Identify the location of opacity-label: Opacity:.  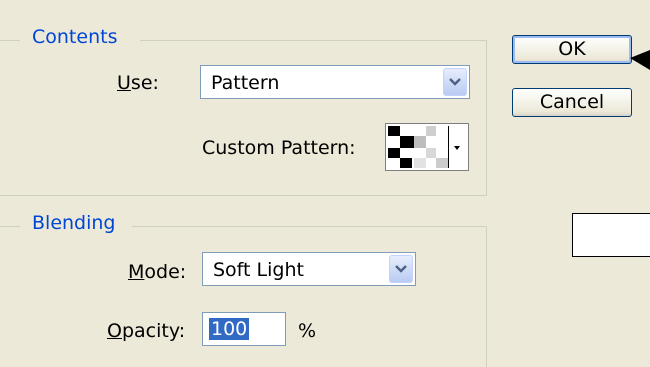
(146, 331).